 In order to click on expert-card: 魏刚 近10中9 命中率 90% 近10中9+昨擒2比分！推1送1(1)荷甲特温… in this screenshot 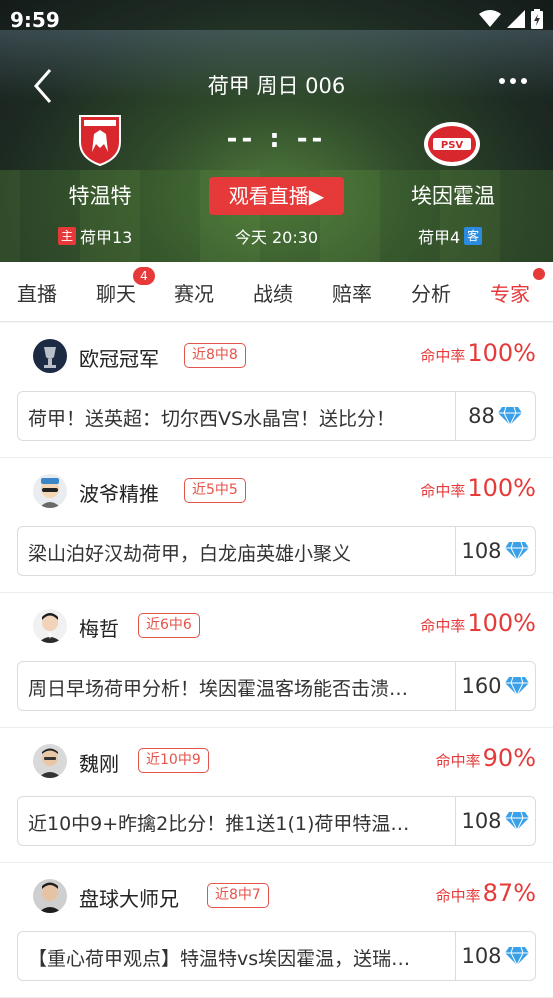, I will do `click(276, 795)`.